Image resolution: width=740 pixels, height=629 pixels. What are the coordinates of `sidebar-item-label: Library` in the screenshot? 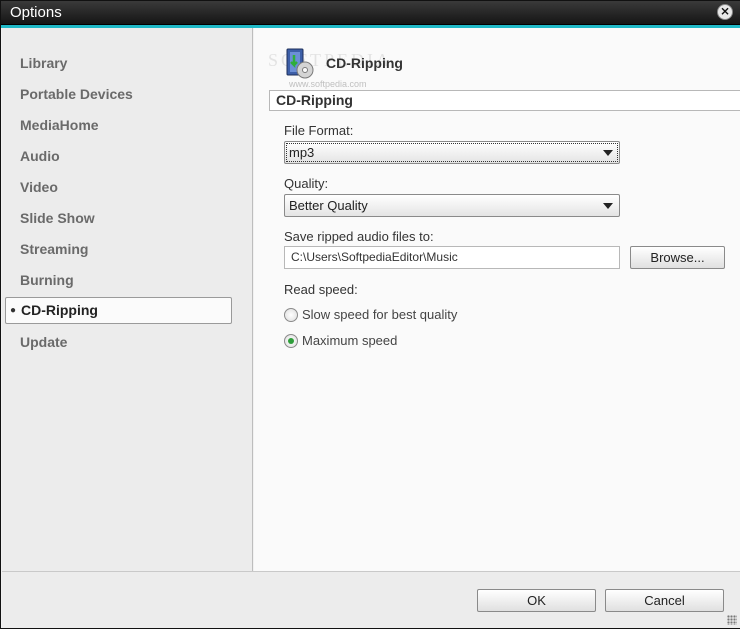 It's located at (44, 63).